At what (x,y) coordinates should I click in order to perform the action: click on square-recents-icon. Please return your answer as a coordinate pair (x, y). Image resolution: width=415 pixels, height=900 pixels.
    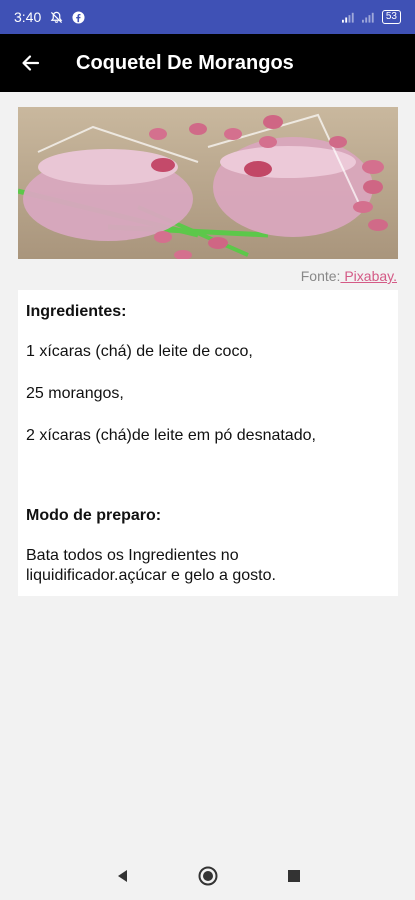
    Looking at the image, I should click on (293, 876).